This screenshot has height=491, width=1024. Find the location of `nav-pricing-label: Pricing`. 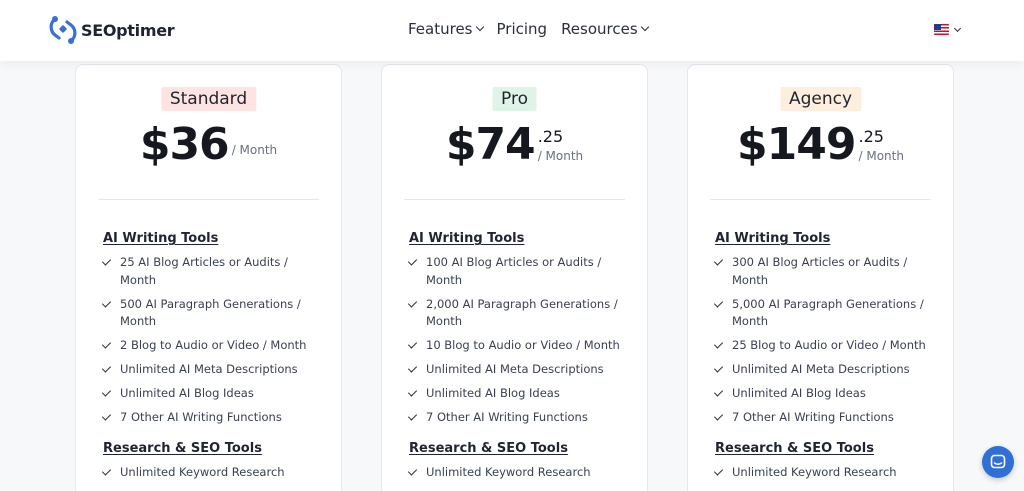

nav-pricing-label: Pricing is located at coordinates (522, 29).